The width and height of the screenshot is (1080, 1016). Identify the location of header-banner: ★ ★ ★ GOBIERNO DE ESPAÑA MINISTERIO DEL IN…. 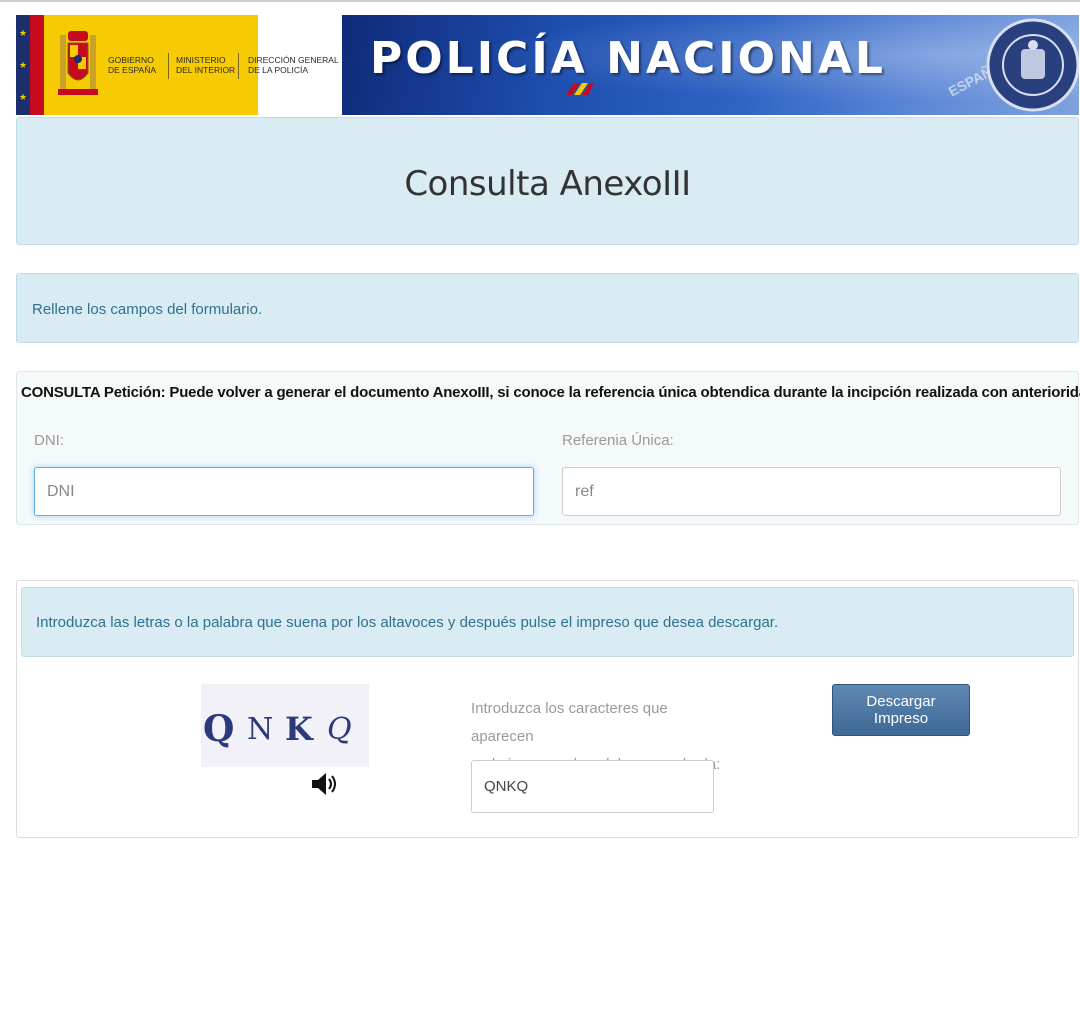
(547, 65).